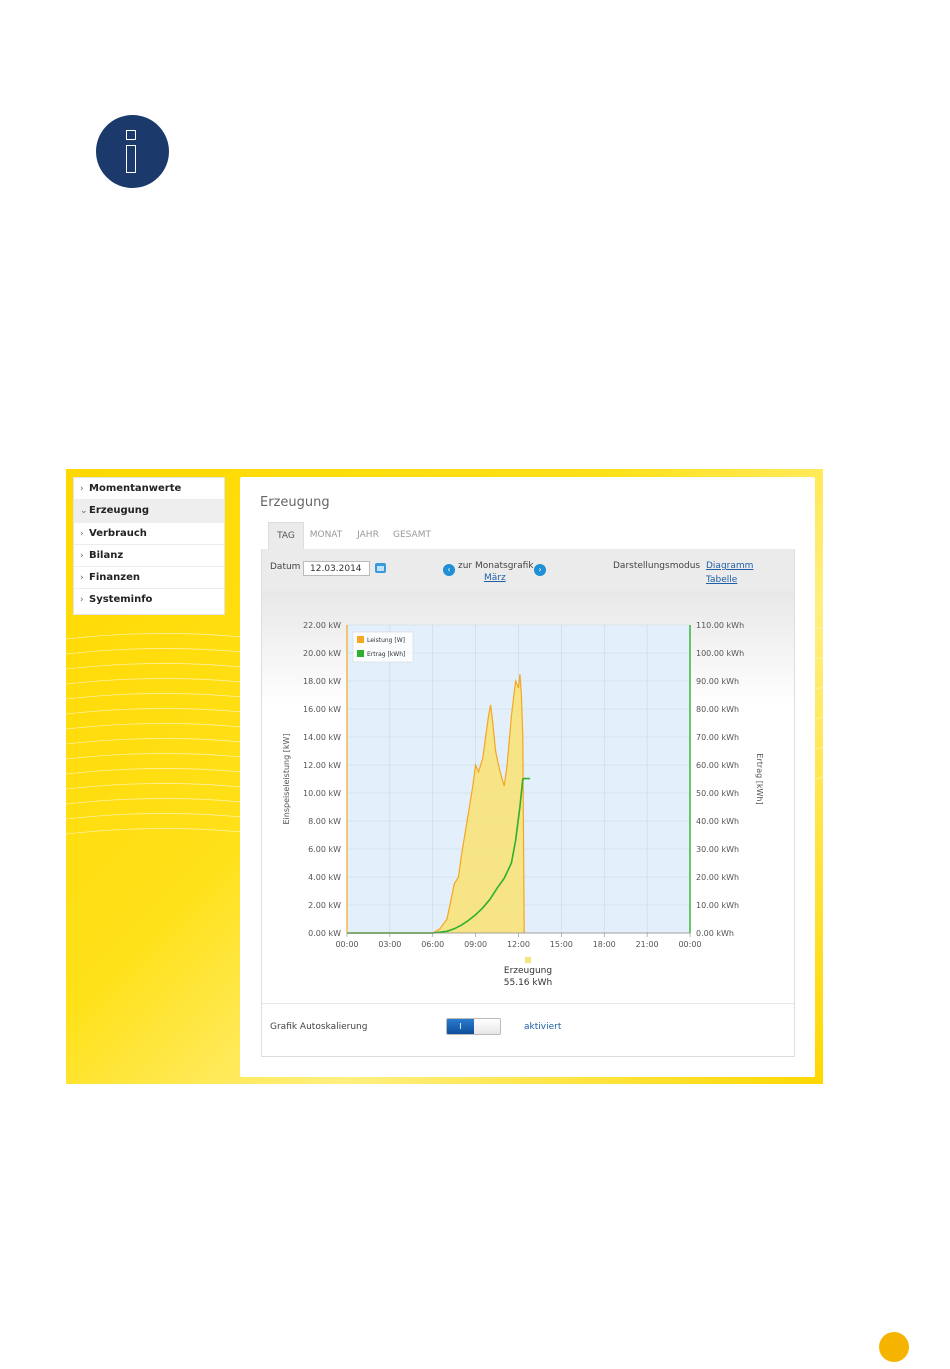  Describe the element at coordinates (432, 944) in the screenshot. I see `x-tick-label: 06:00` at that location.